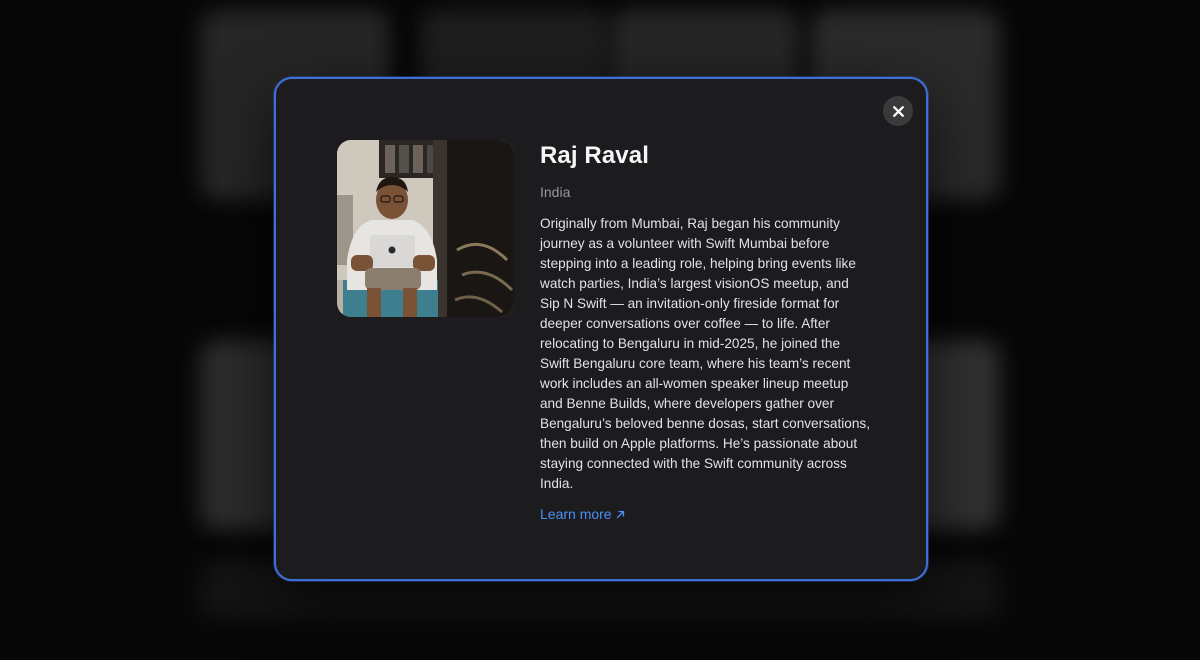  I want to click on arrow-up-right-icon, so click(620, 514).